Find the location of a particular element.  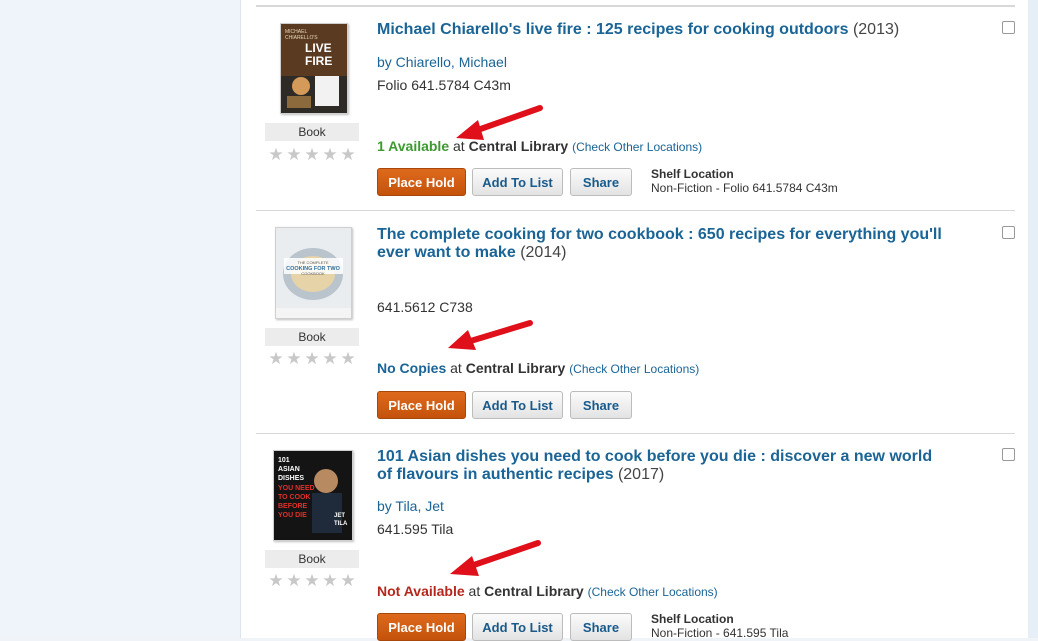

cover-text: YOU DIE is located at coordinates (292, 515).